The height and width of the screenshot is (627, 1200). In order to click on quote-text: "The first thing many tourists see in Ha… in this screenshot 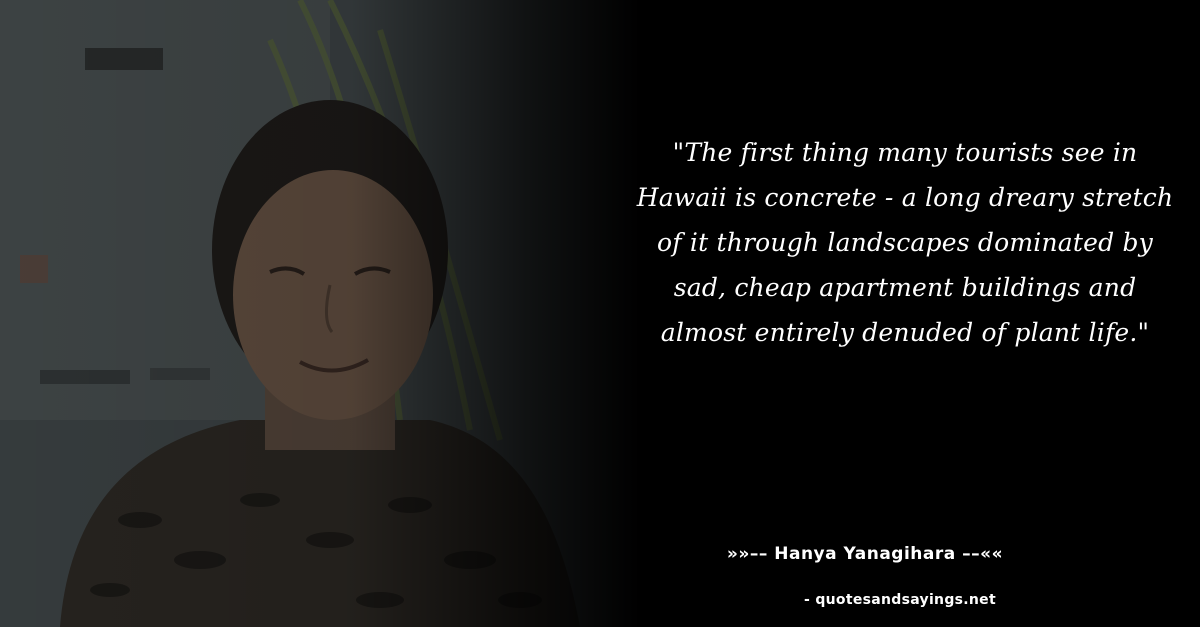, I will do `click(905, 242)`.